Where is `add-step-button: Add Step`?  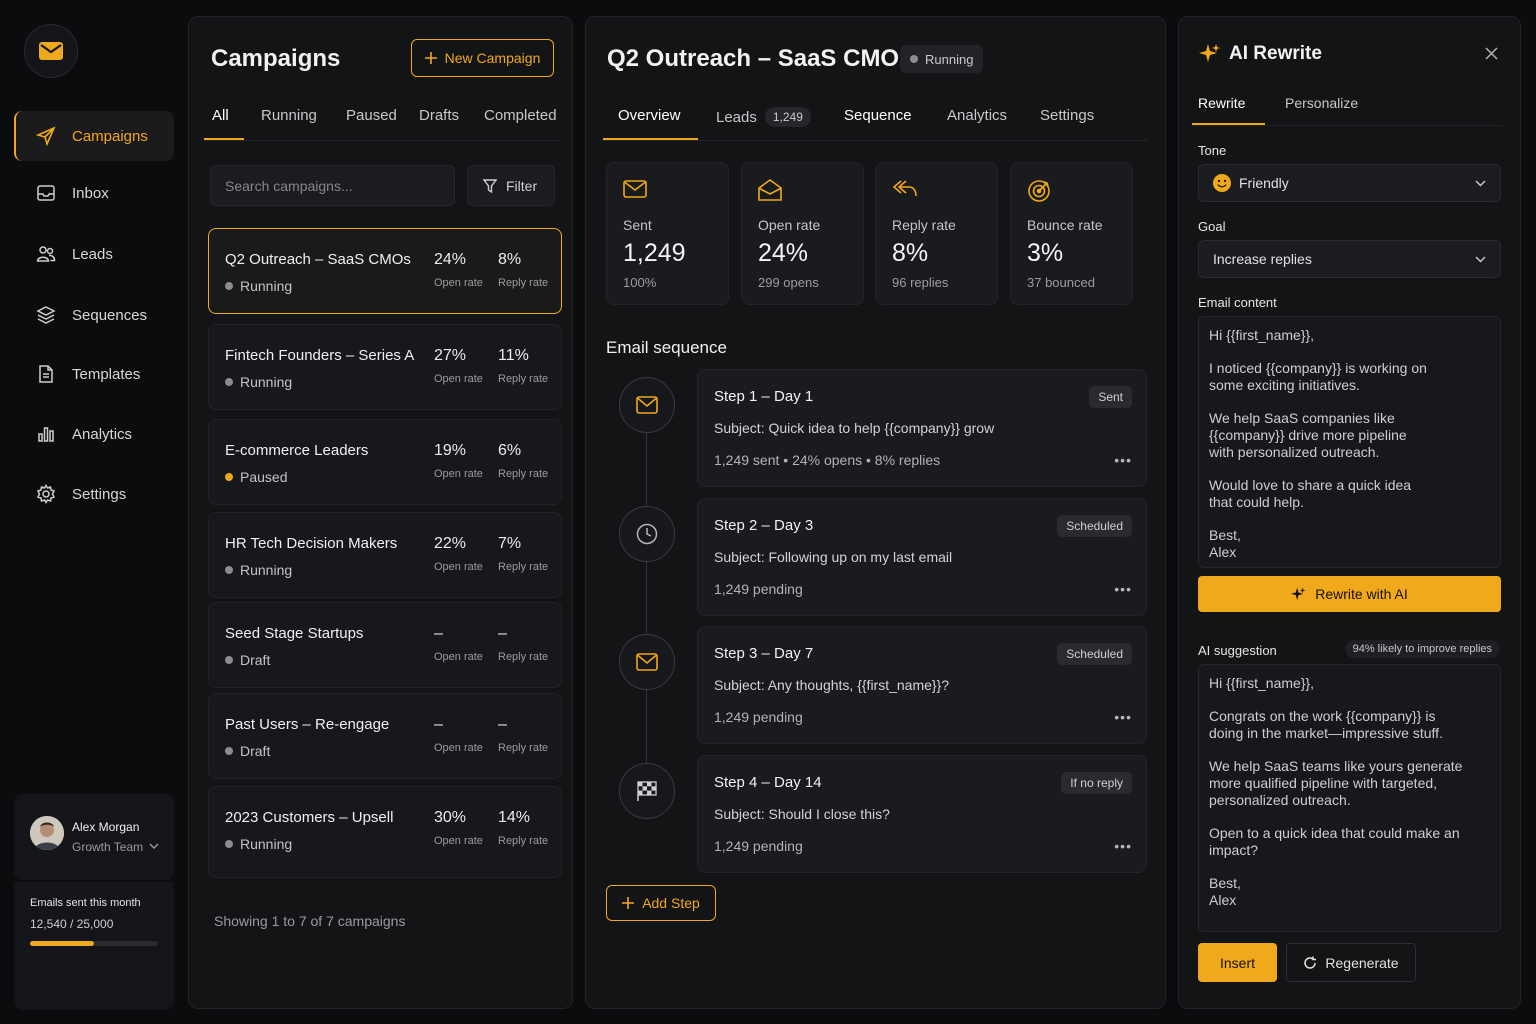 add-step-button: Add Step is located at coordinates (661, 903).